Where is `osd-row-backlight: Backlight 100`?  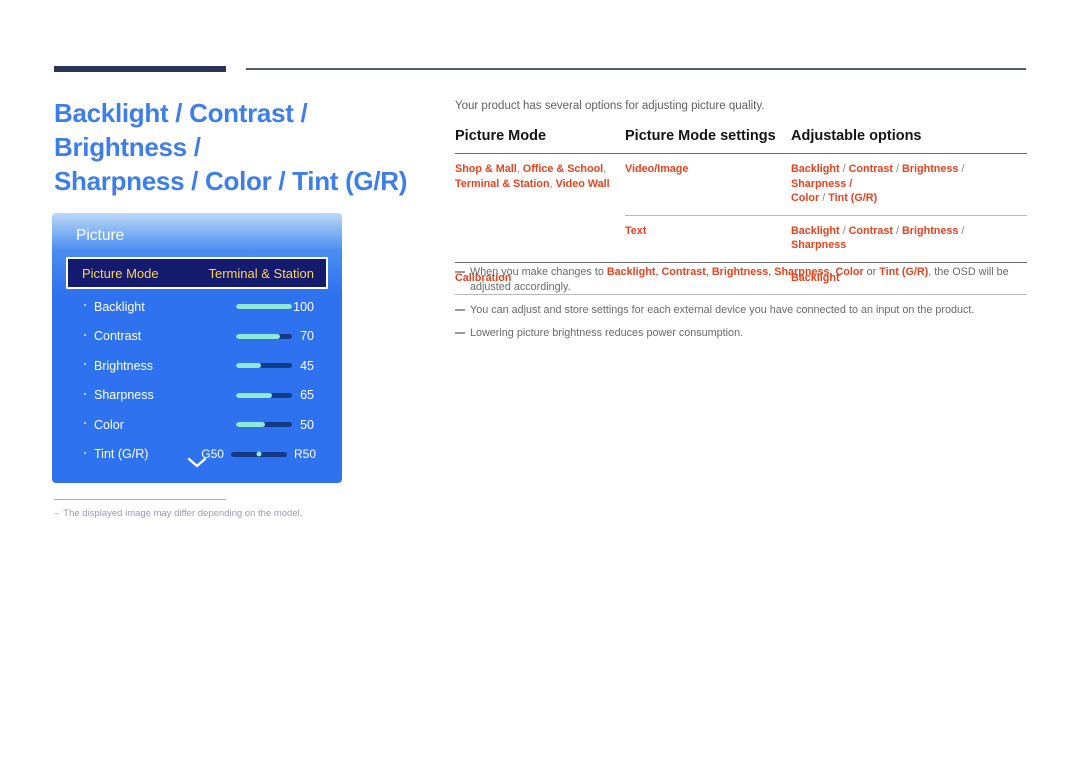
osd-row-backlight: Backlight 100 is located at coordinates (197, 307).